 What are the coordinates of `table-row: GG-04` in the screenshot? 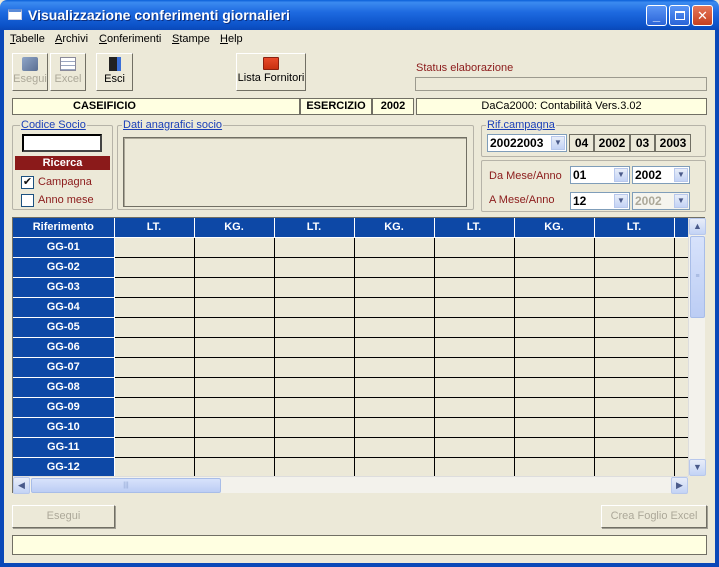 It's located at (354, 307).